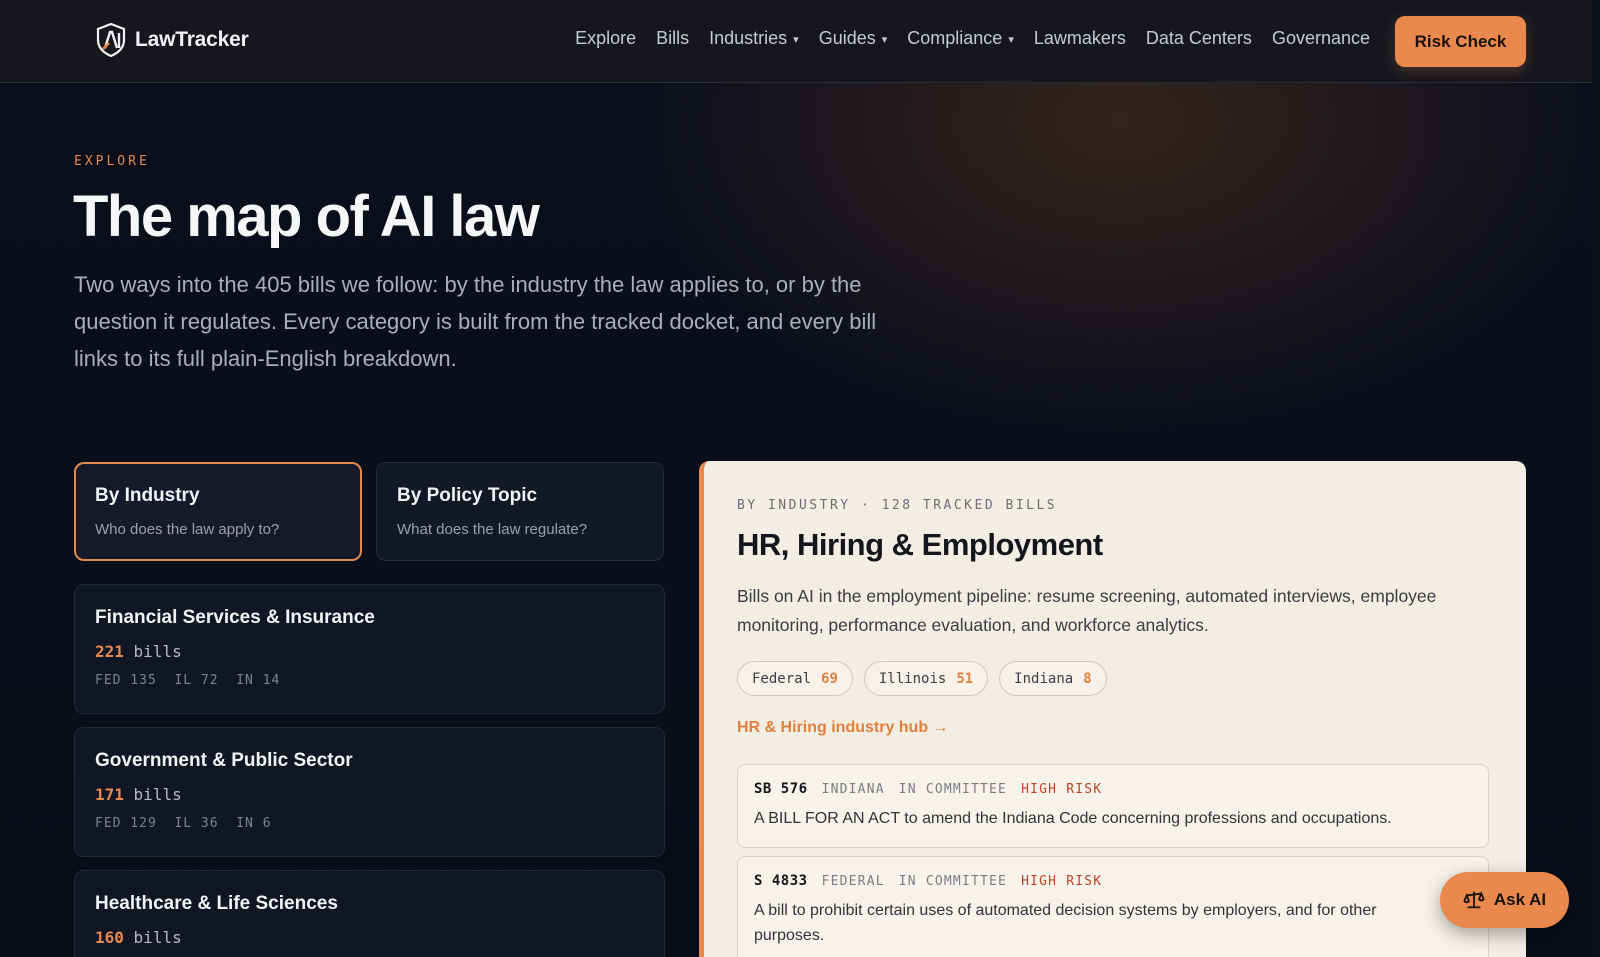 The image size is (1600, 957). I want to click on industry-bill-count: 160 bills, so click(138, 937).